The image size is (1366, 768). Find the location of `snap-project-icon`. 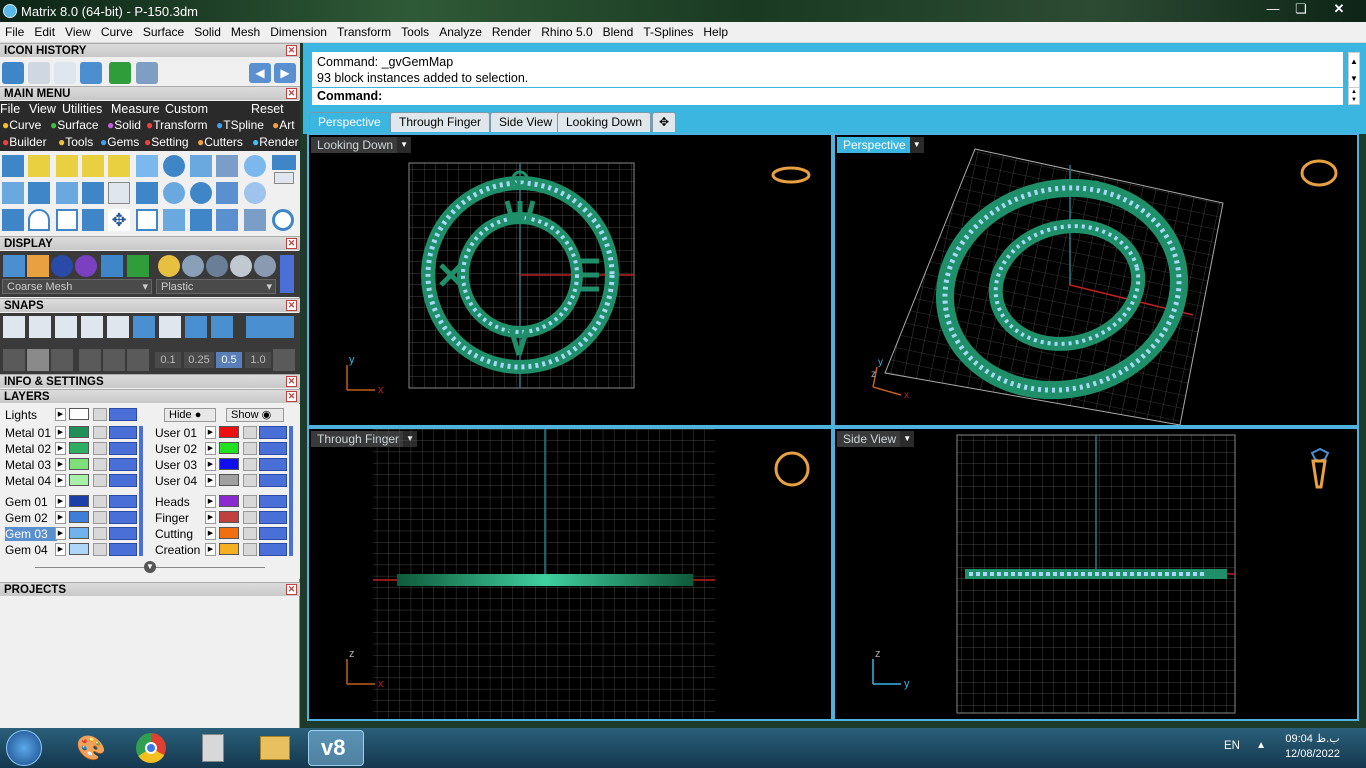

snap-project-icon is located at coordinates (270, 327).